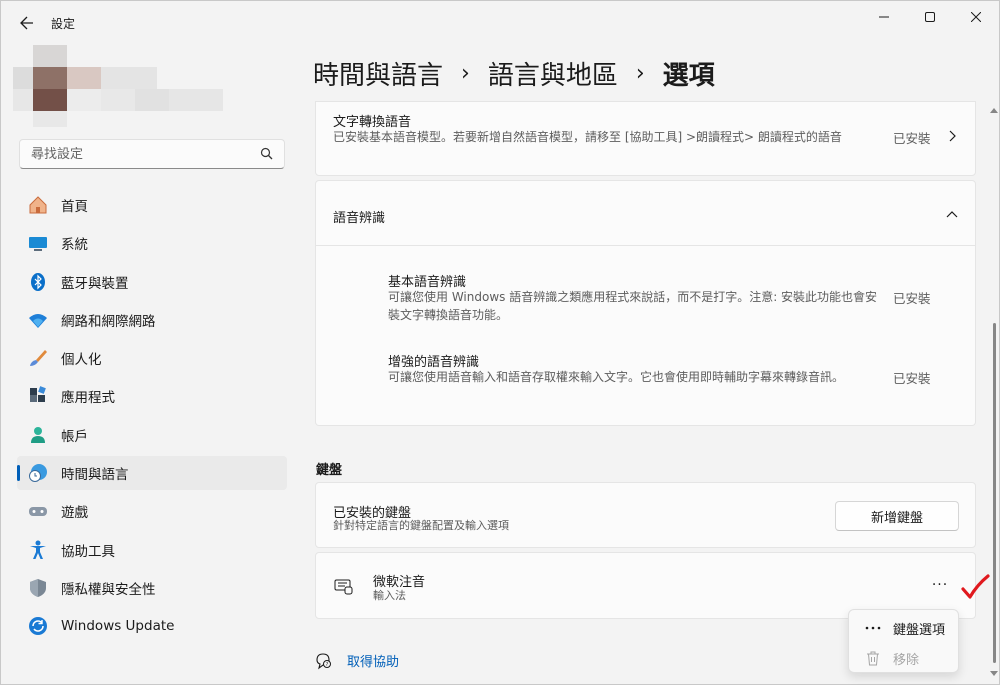 Image resolution: width=1000 pixels, height=685 pixels. Describe the element at coordinates (108, 321) in the screenshot. I see `sidebar-item-label: 網路和網際網路` at that location.